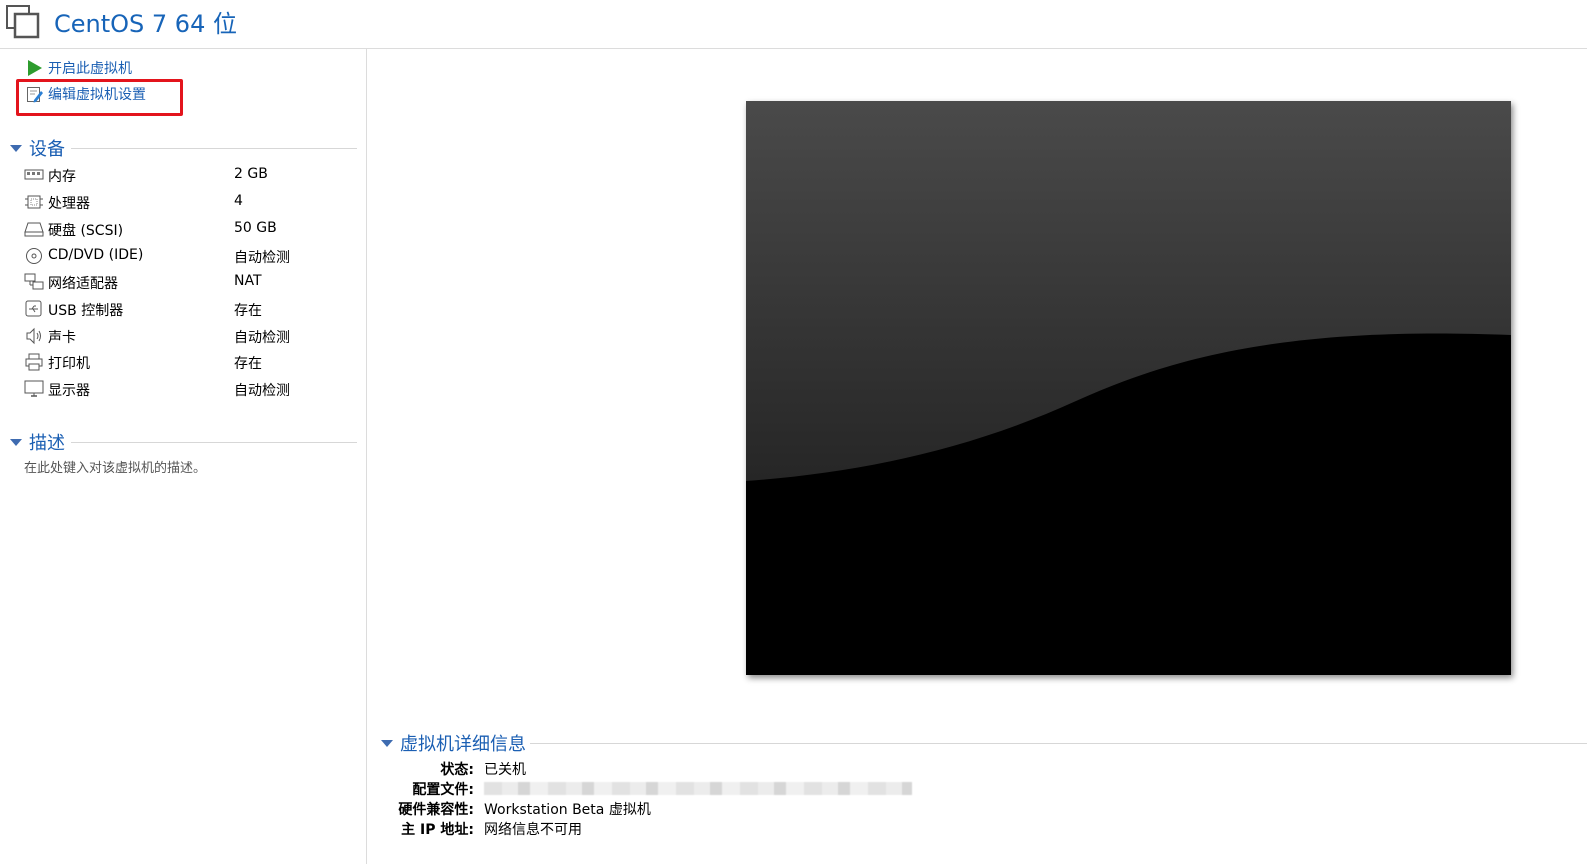 This screenshot has height=864, width=1587. I want to click on detail-row-state: 状态: 已关机, so click(680, 769).